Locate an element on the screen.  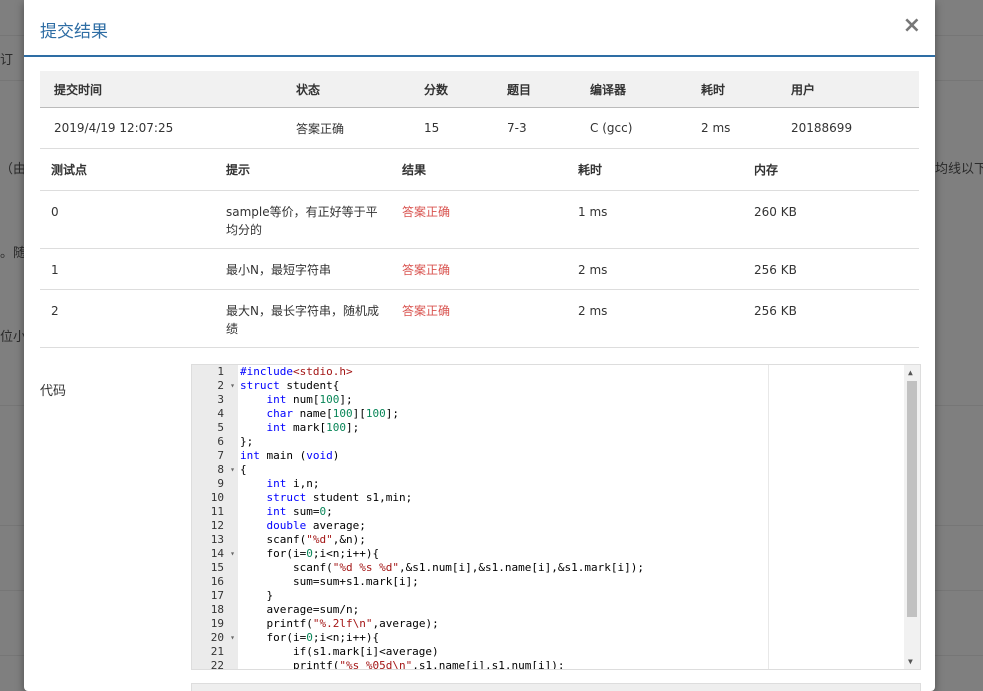
case-hint-line: 最大N，最长字符串，随机成 is located at coordinates (302, 311).